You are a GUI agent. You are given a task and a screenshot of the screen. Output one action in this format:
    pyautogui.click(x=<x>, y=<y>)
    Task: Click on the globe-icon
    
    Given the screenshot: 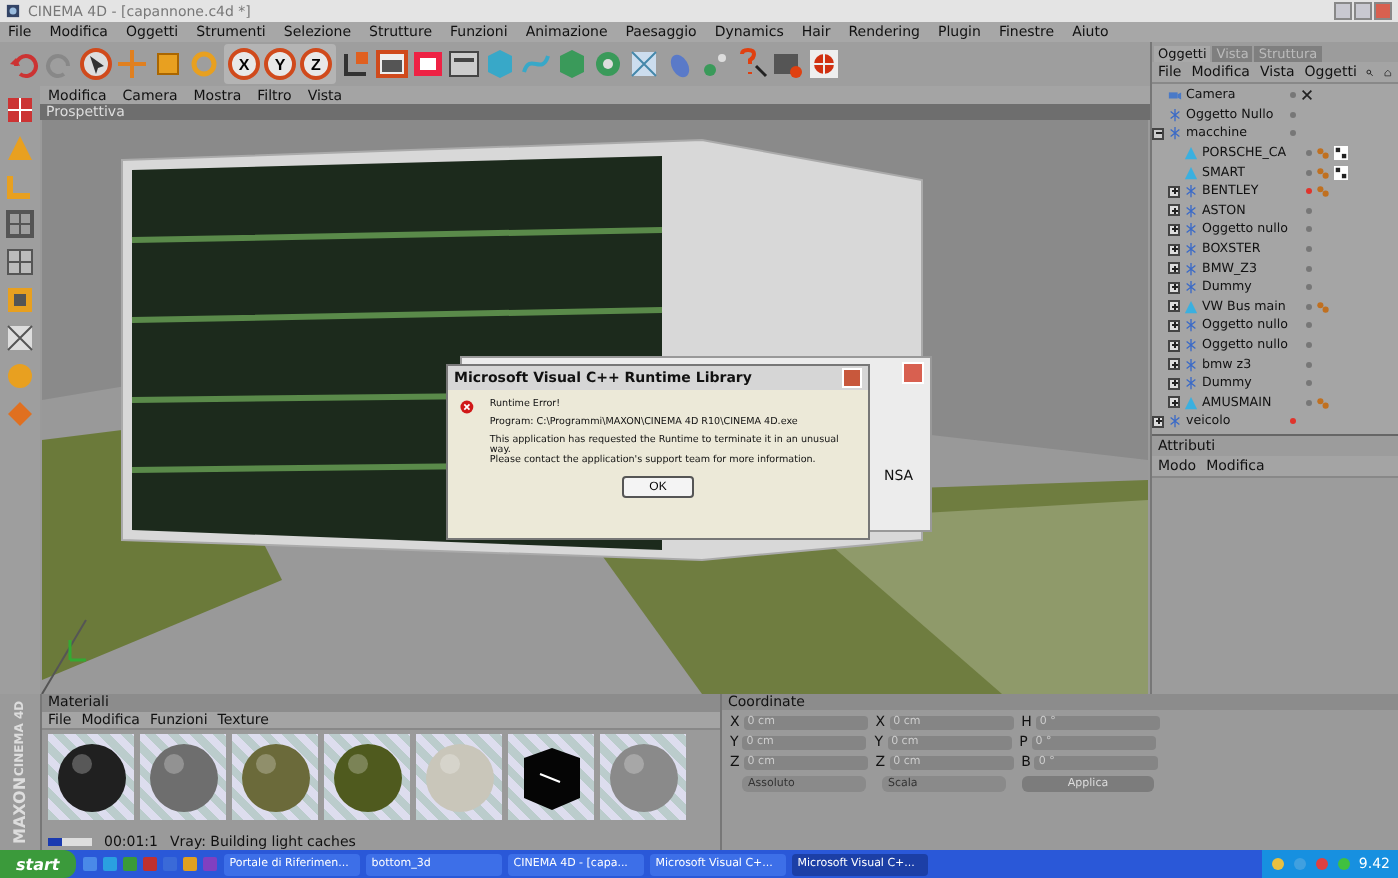 What is the action you would take?
    pyautogui.click(x=824, y=64)
    